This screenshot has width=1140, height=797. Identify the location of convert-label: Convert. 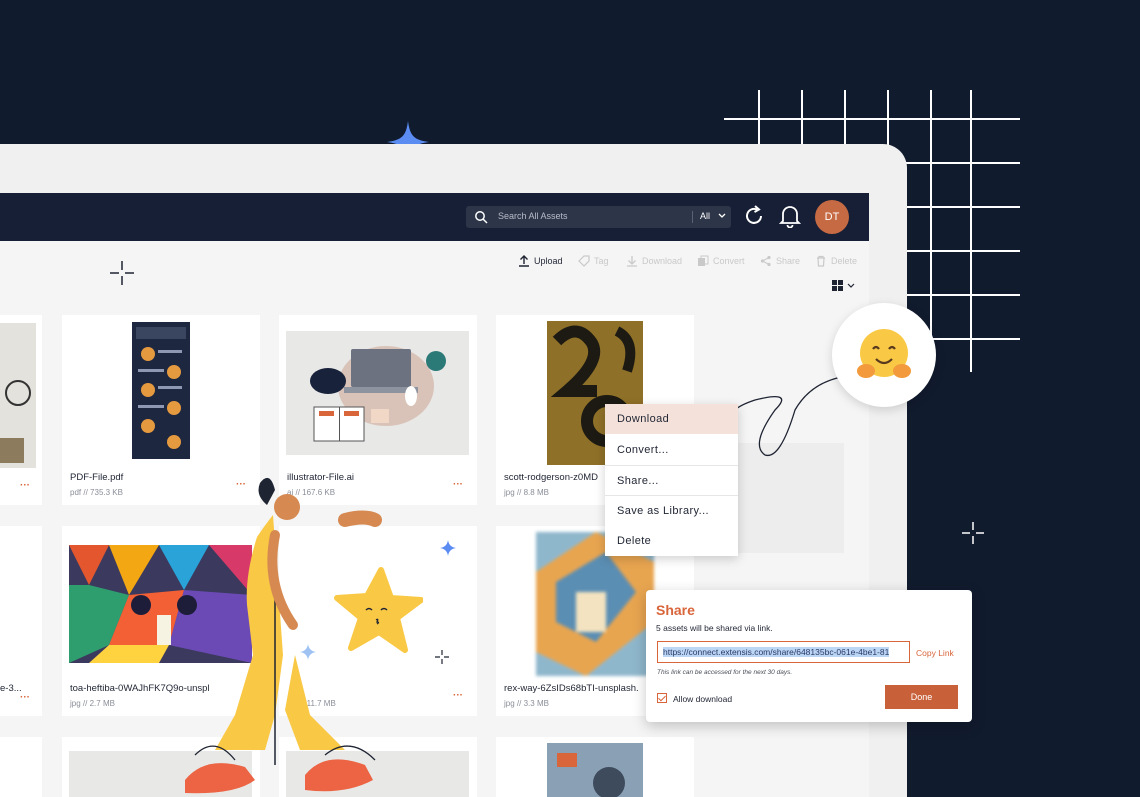
(729, 261).